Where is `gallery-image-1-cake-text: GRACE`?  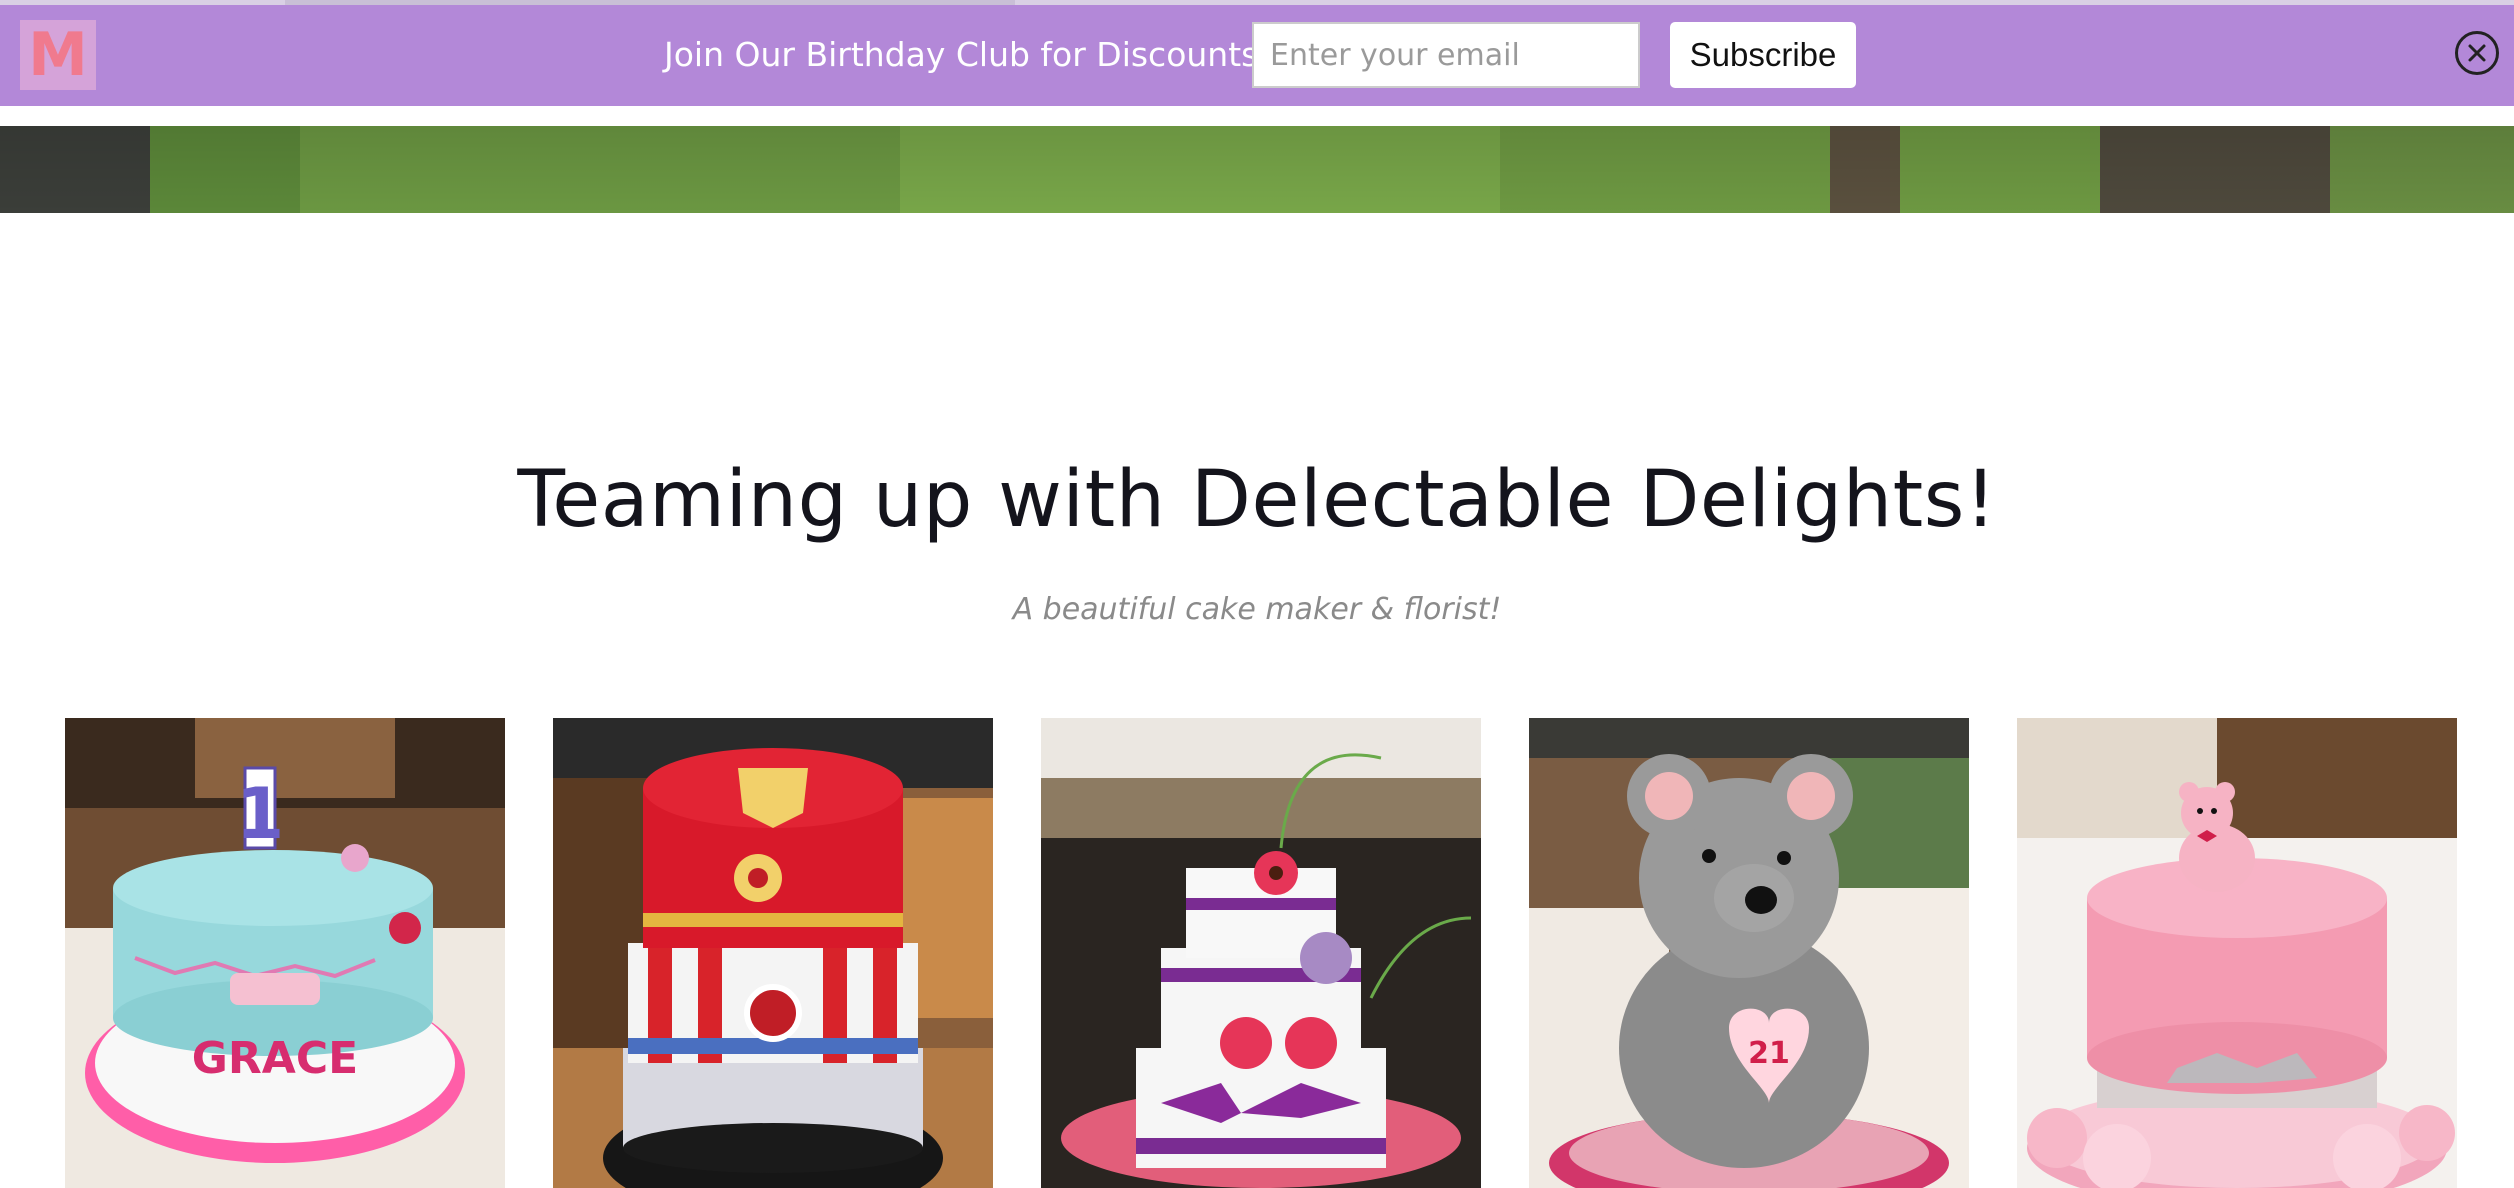 gallery-image-1-cake-text: GRACE is located at coordinates (275, 1058).